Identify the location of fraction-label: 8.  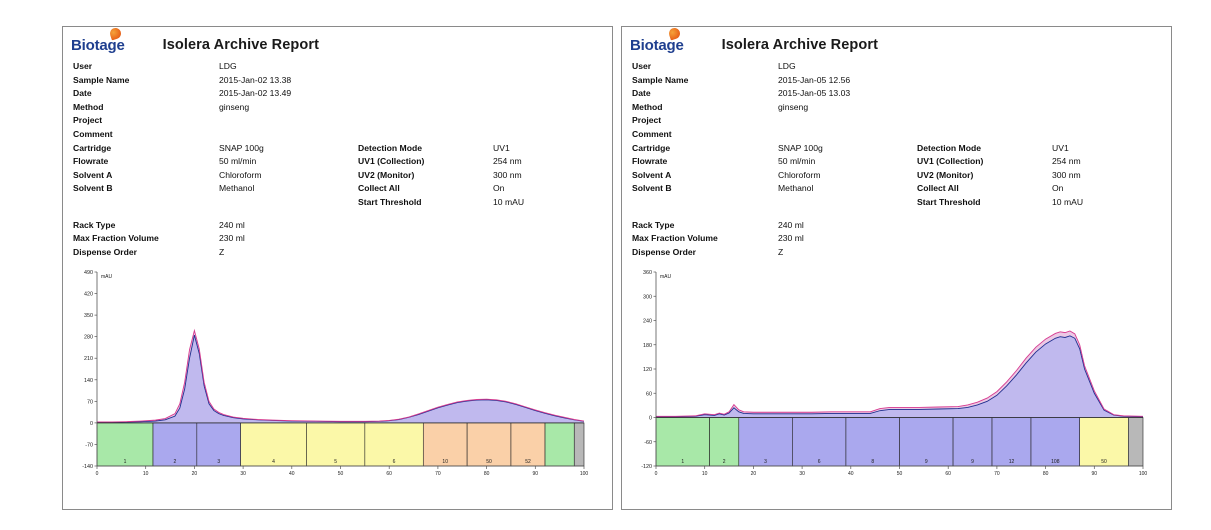
(872, 462).